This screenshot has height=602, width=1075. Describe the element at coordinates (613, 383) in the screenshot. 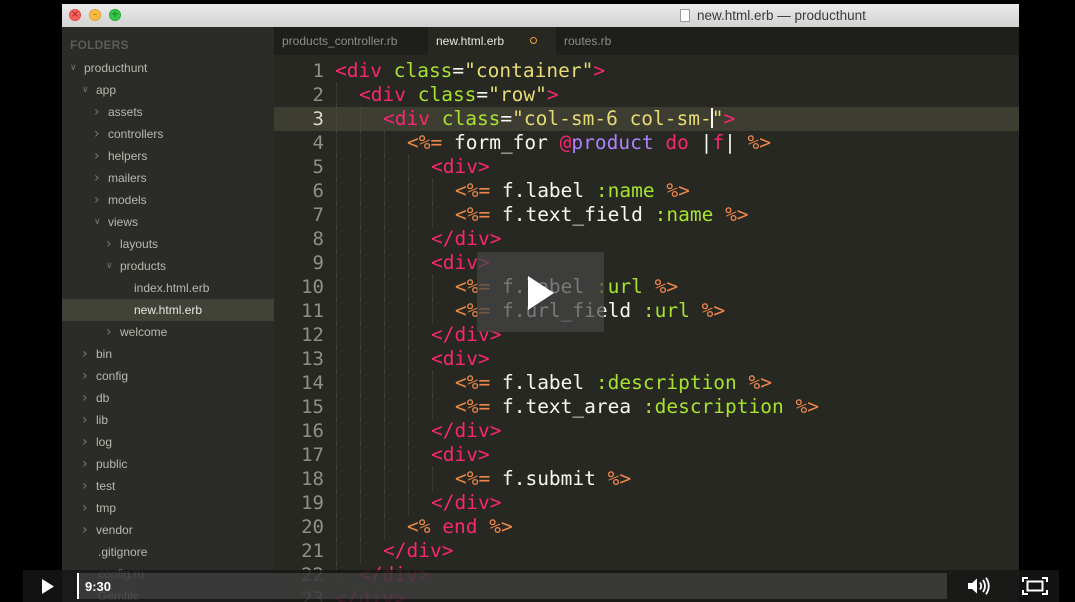

I see `code-line: <%= f.label :description %>` at that location.